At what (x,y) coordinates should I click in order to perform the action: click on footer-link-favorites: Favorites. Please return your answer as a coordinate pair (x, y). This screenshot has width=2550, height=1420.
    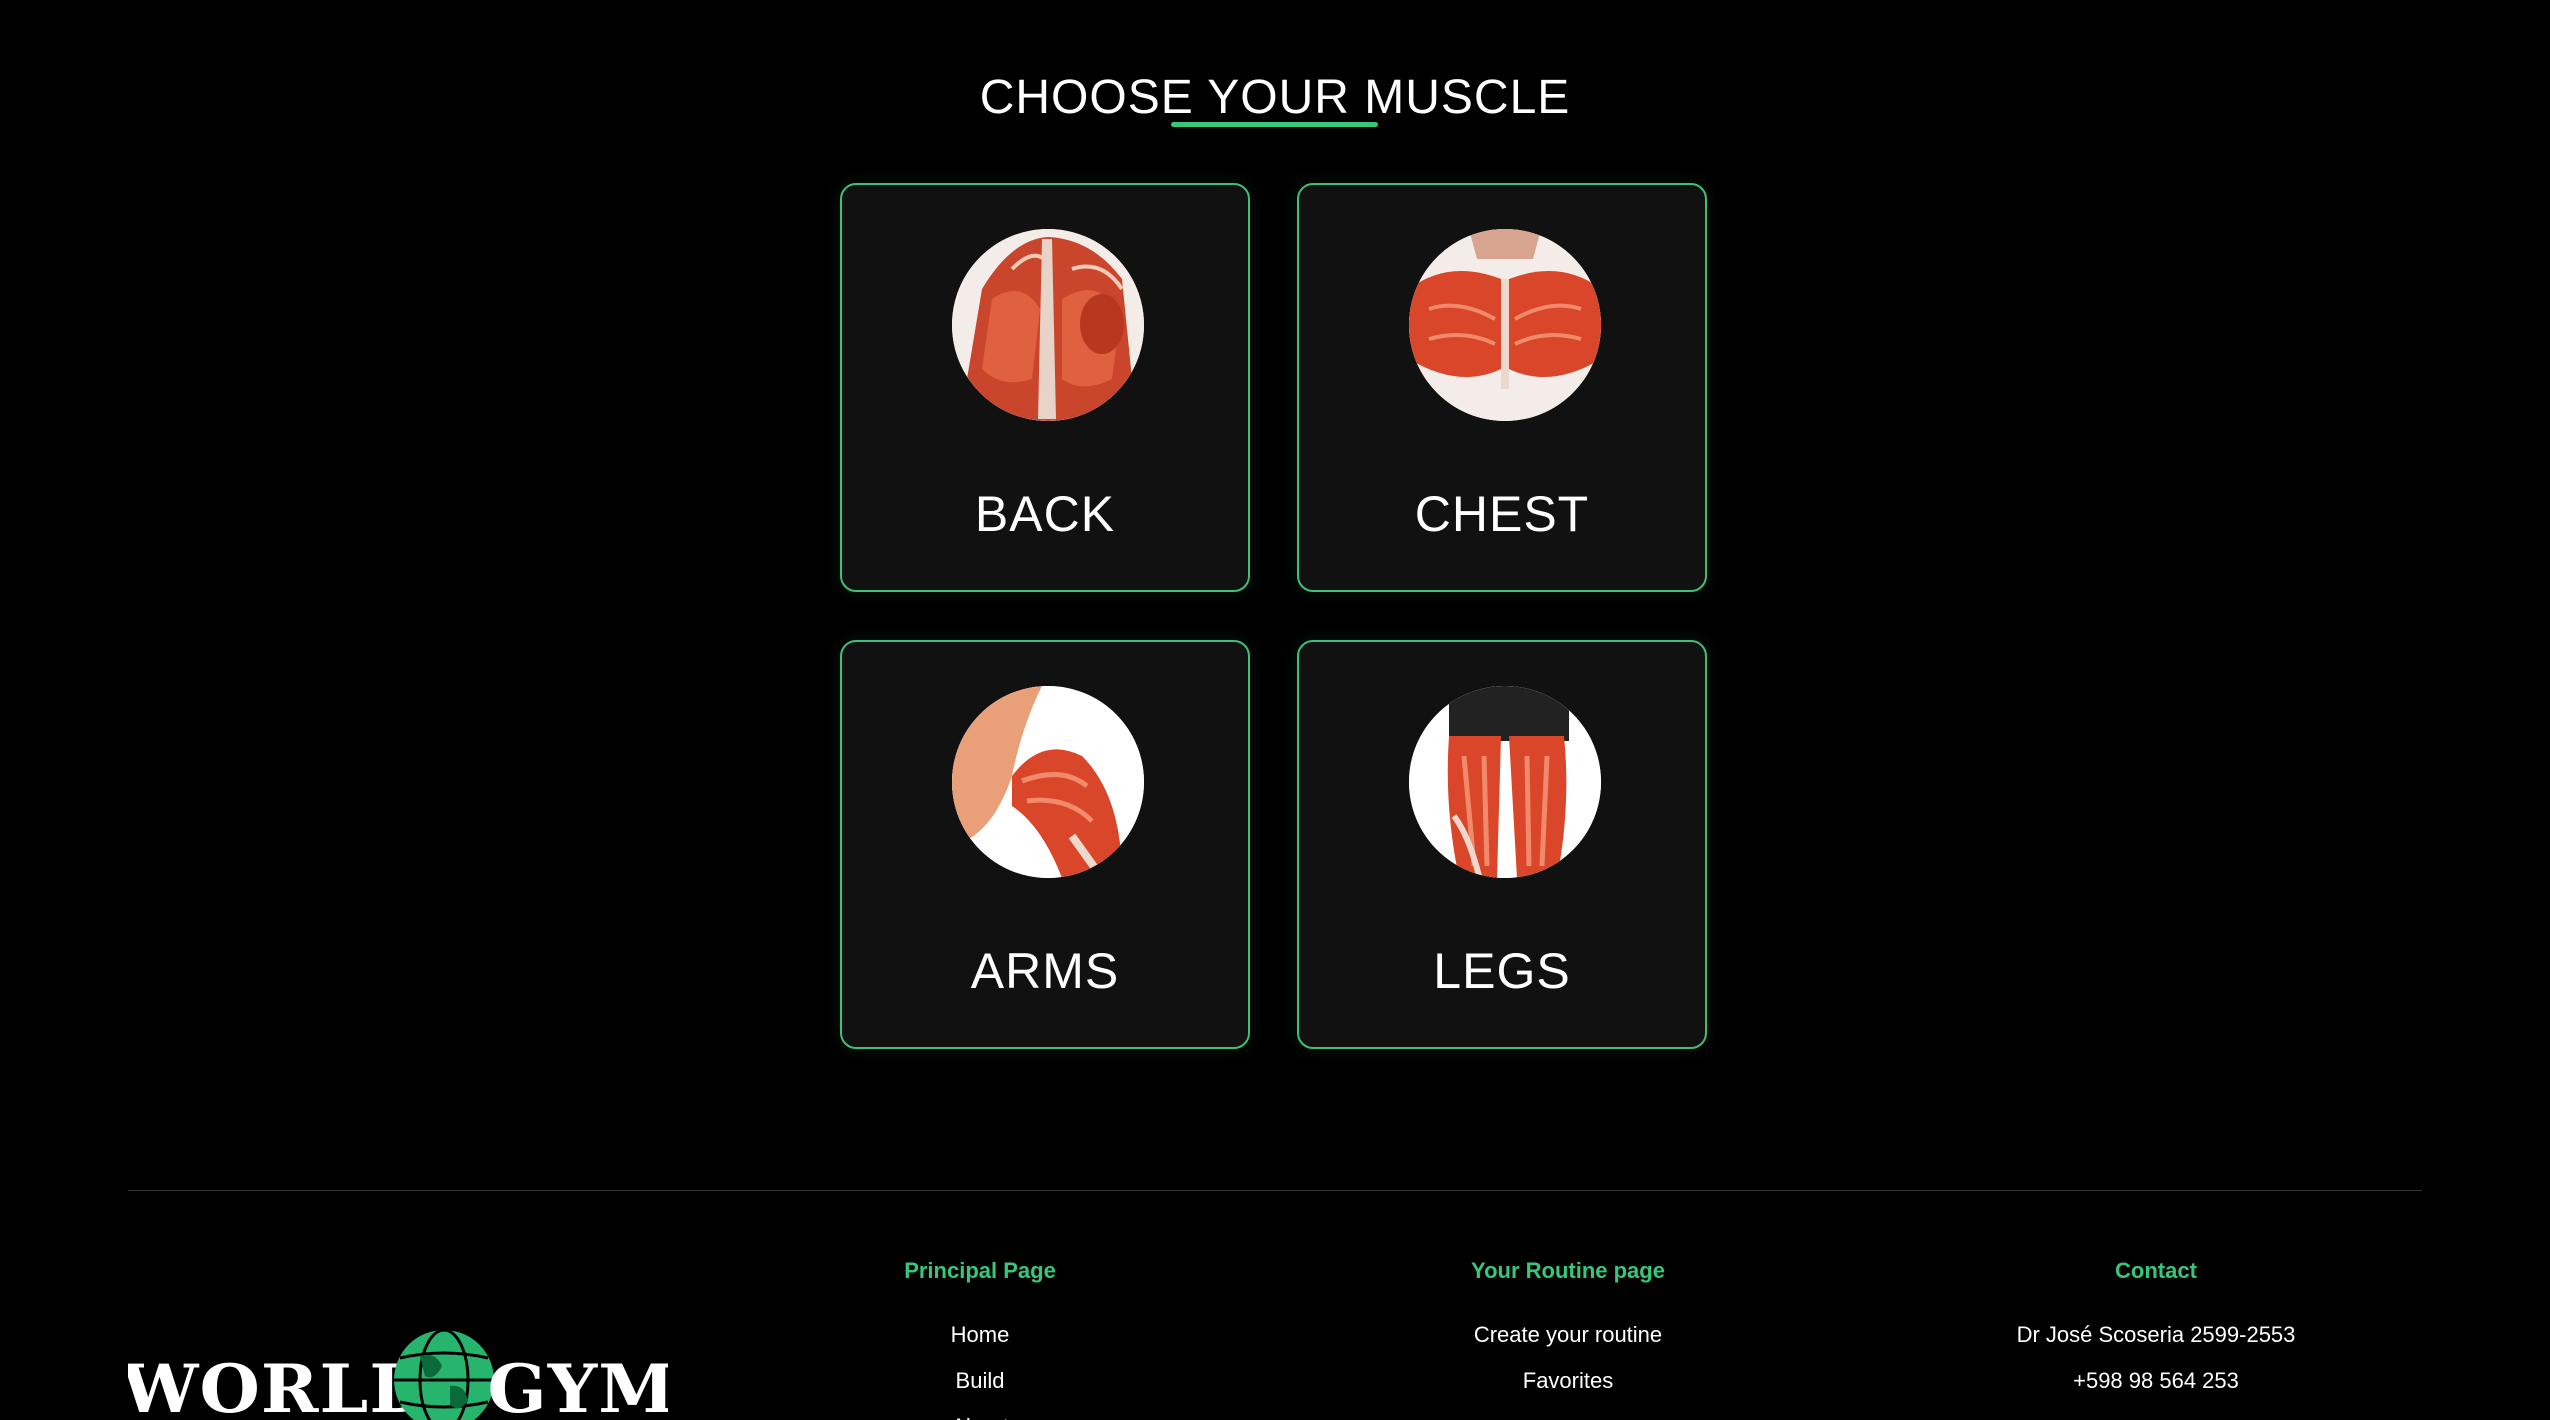
    Looking at the image, I should click on (1568, 1381).